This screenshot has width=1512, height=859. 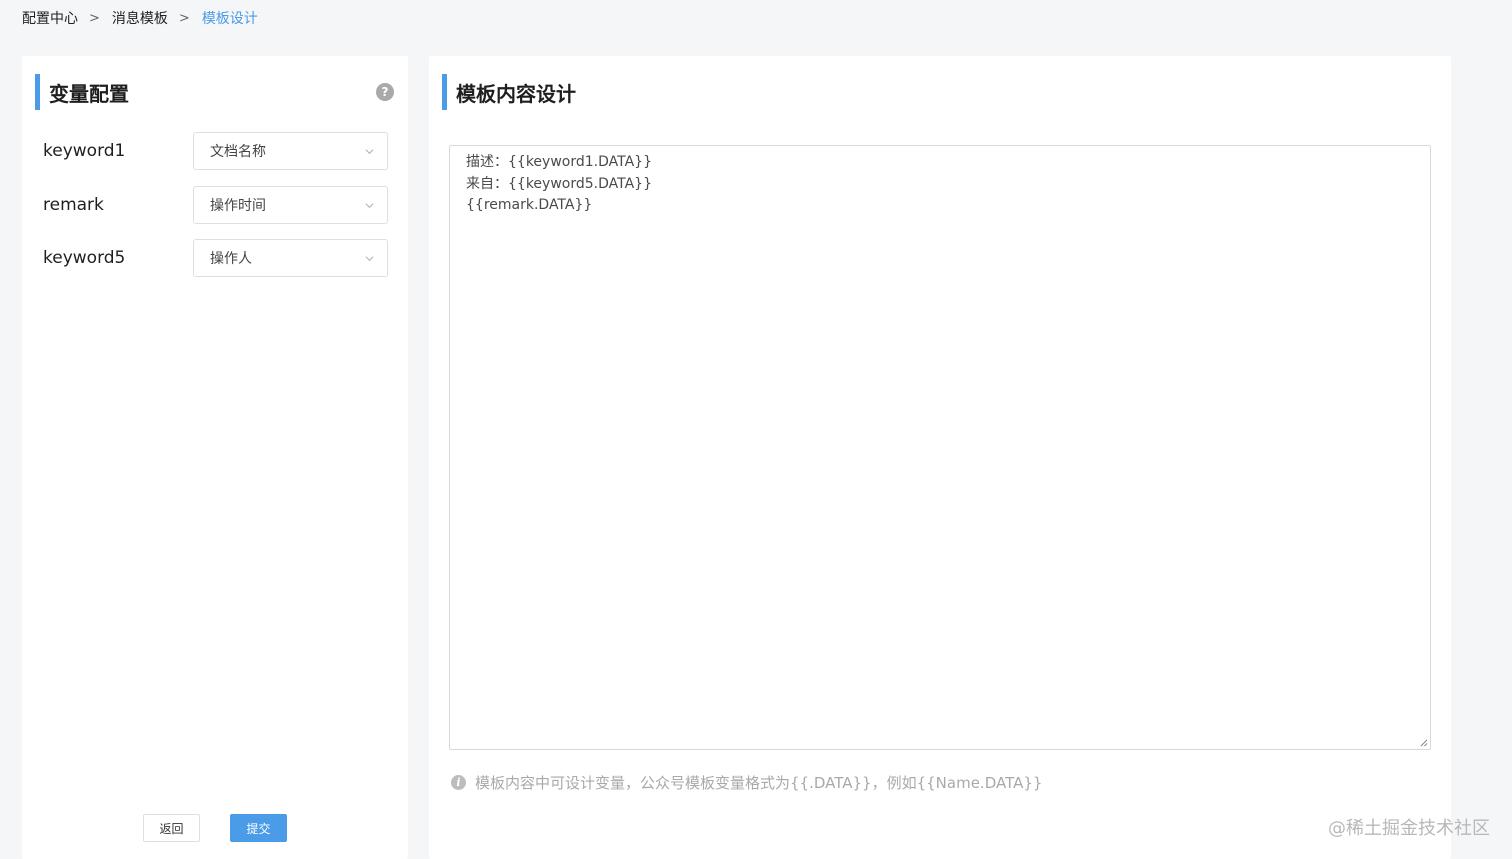 I want to click on breadcrumb-message-template: 消息模板, so click(x=140, y=18).